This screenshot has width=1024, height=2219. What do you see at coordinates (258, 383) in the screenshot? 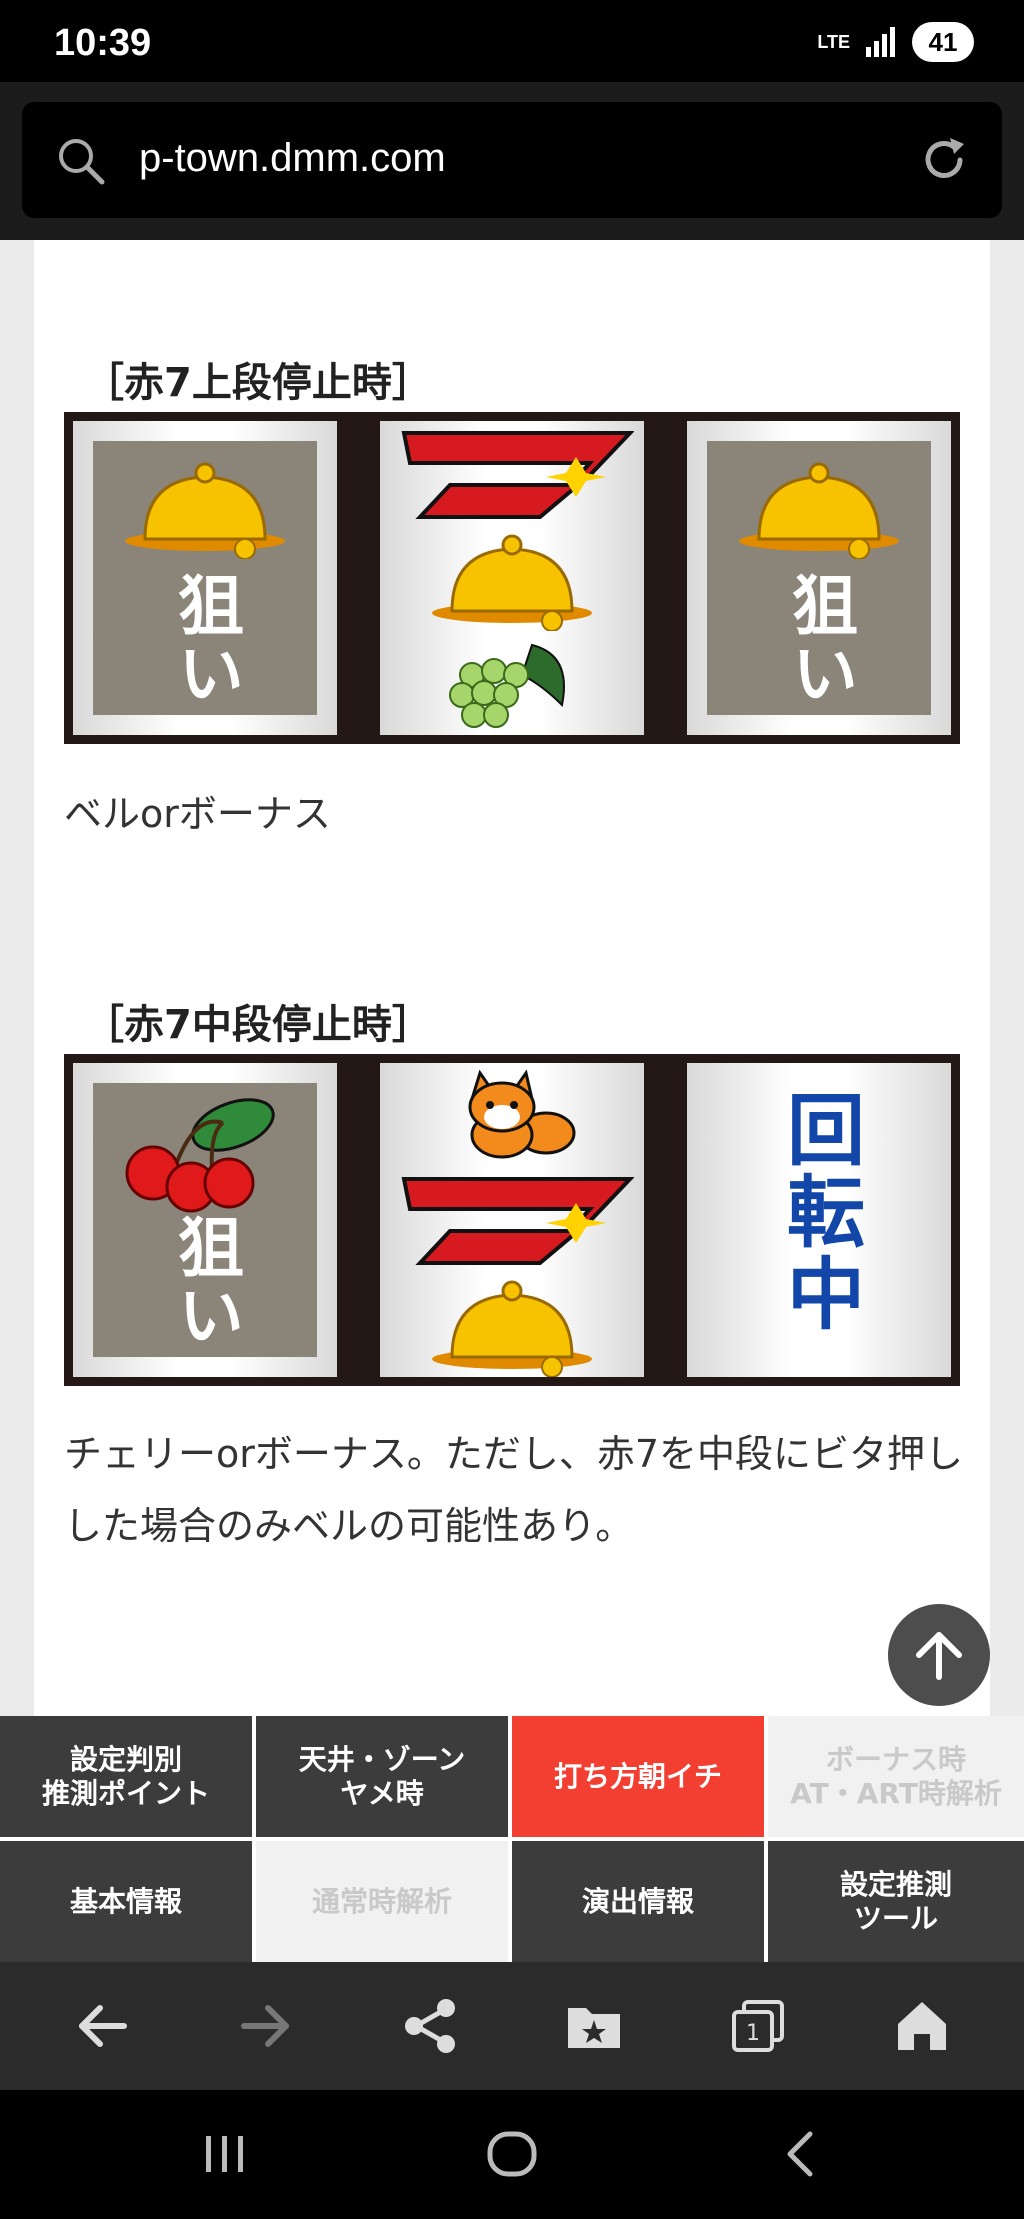
I see `section-title-upper: ［赤7上段停止時］` at bounding box center [258, 383].